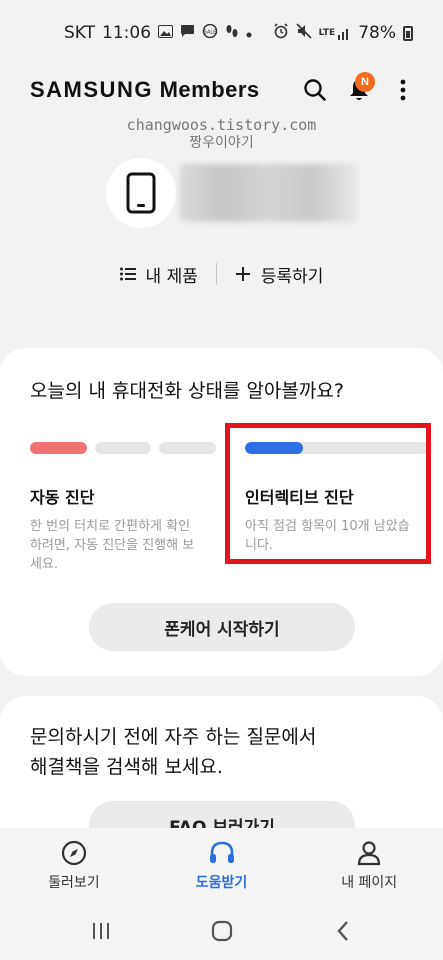 The width and height of the screenshot is (443, 960). I want to click on register-label: 등록하기, so click(292, 276).